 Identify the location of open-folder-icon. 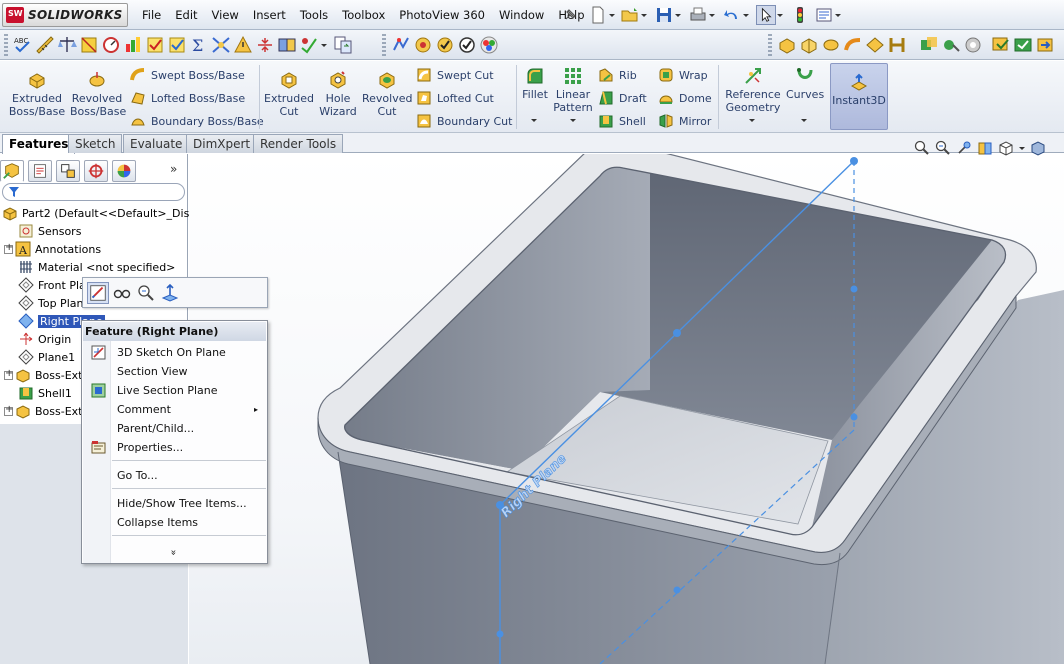
(630, 15).